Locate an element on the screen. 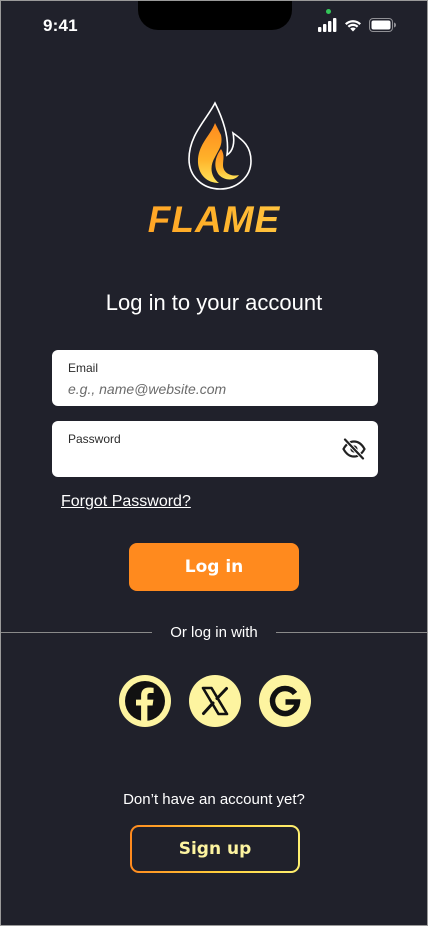  battery-icon is located at coordinates (382, 25).